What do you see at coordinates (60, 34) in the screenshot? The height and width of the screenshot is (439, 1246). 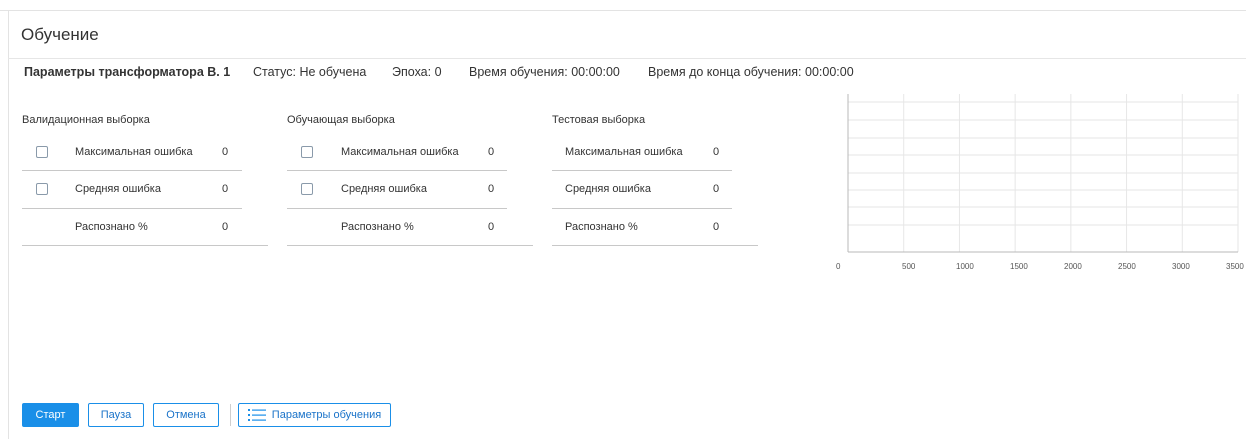 I see `page-title: Обучение` at bounding box center [60, 34].